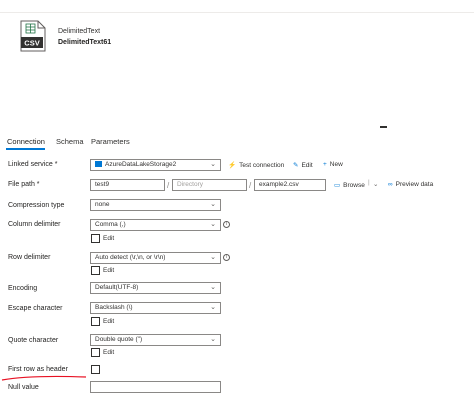 The height and width of the screenshot is (410, 474). I want to click on escape-character-edit-checkbox, so click(95, 321).